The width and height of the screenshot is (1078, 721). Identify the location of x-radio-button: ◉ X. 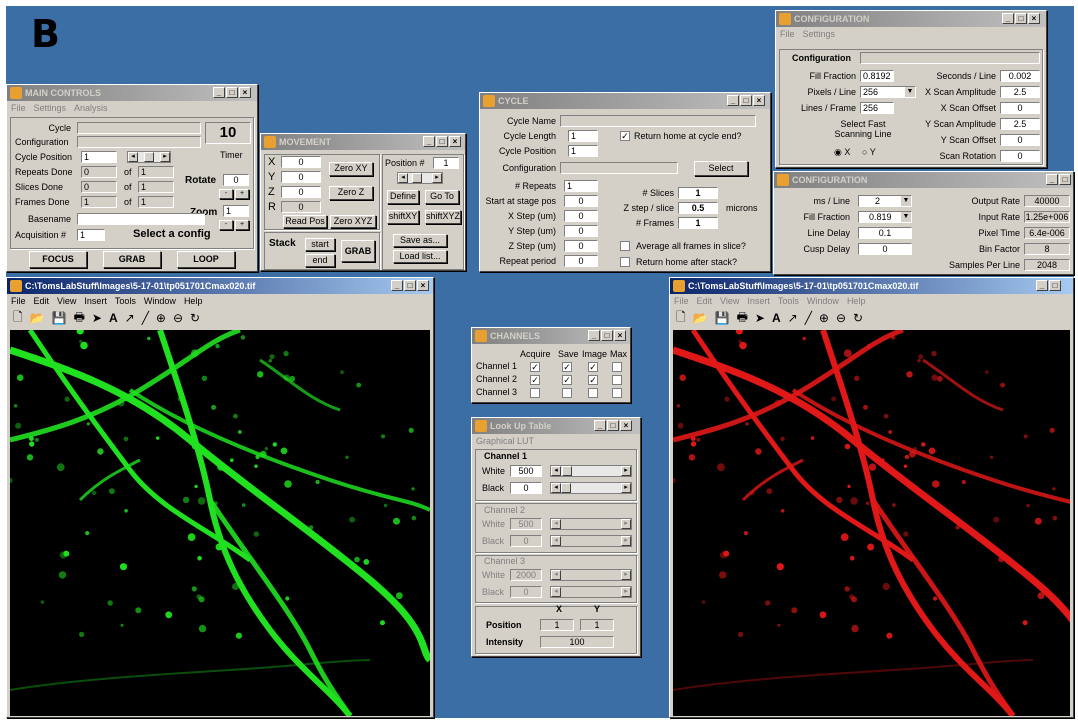
(842, 152).